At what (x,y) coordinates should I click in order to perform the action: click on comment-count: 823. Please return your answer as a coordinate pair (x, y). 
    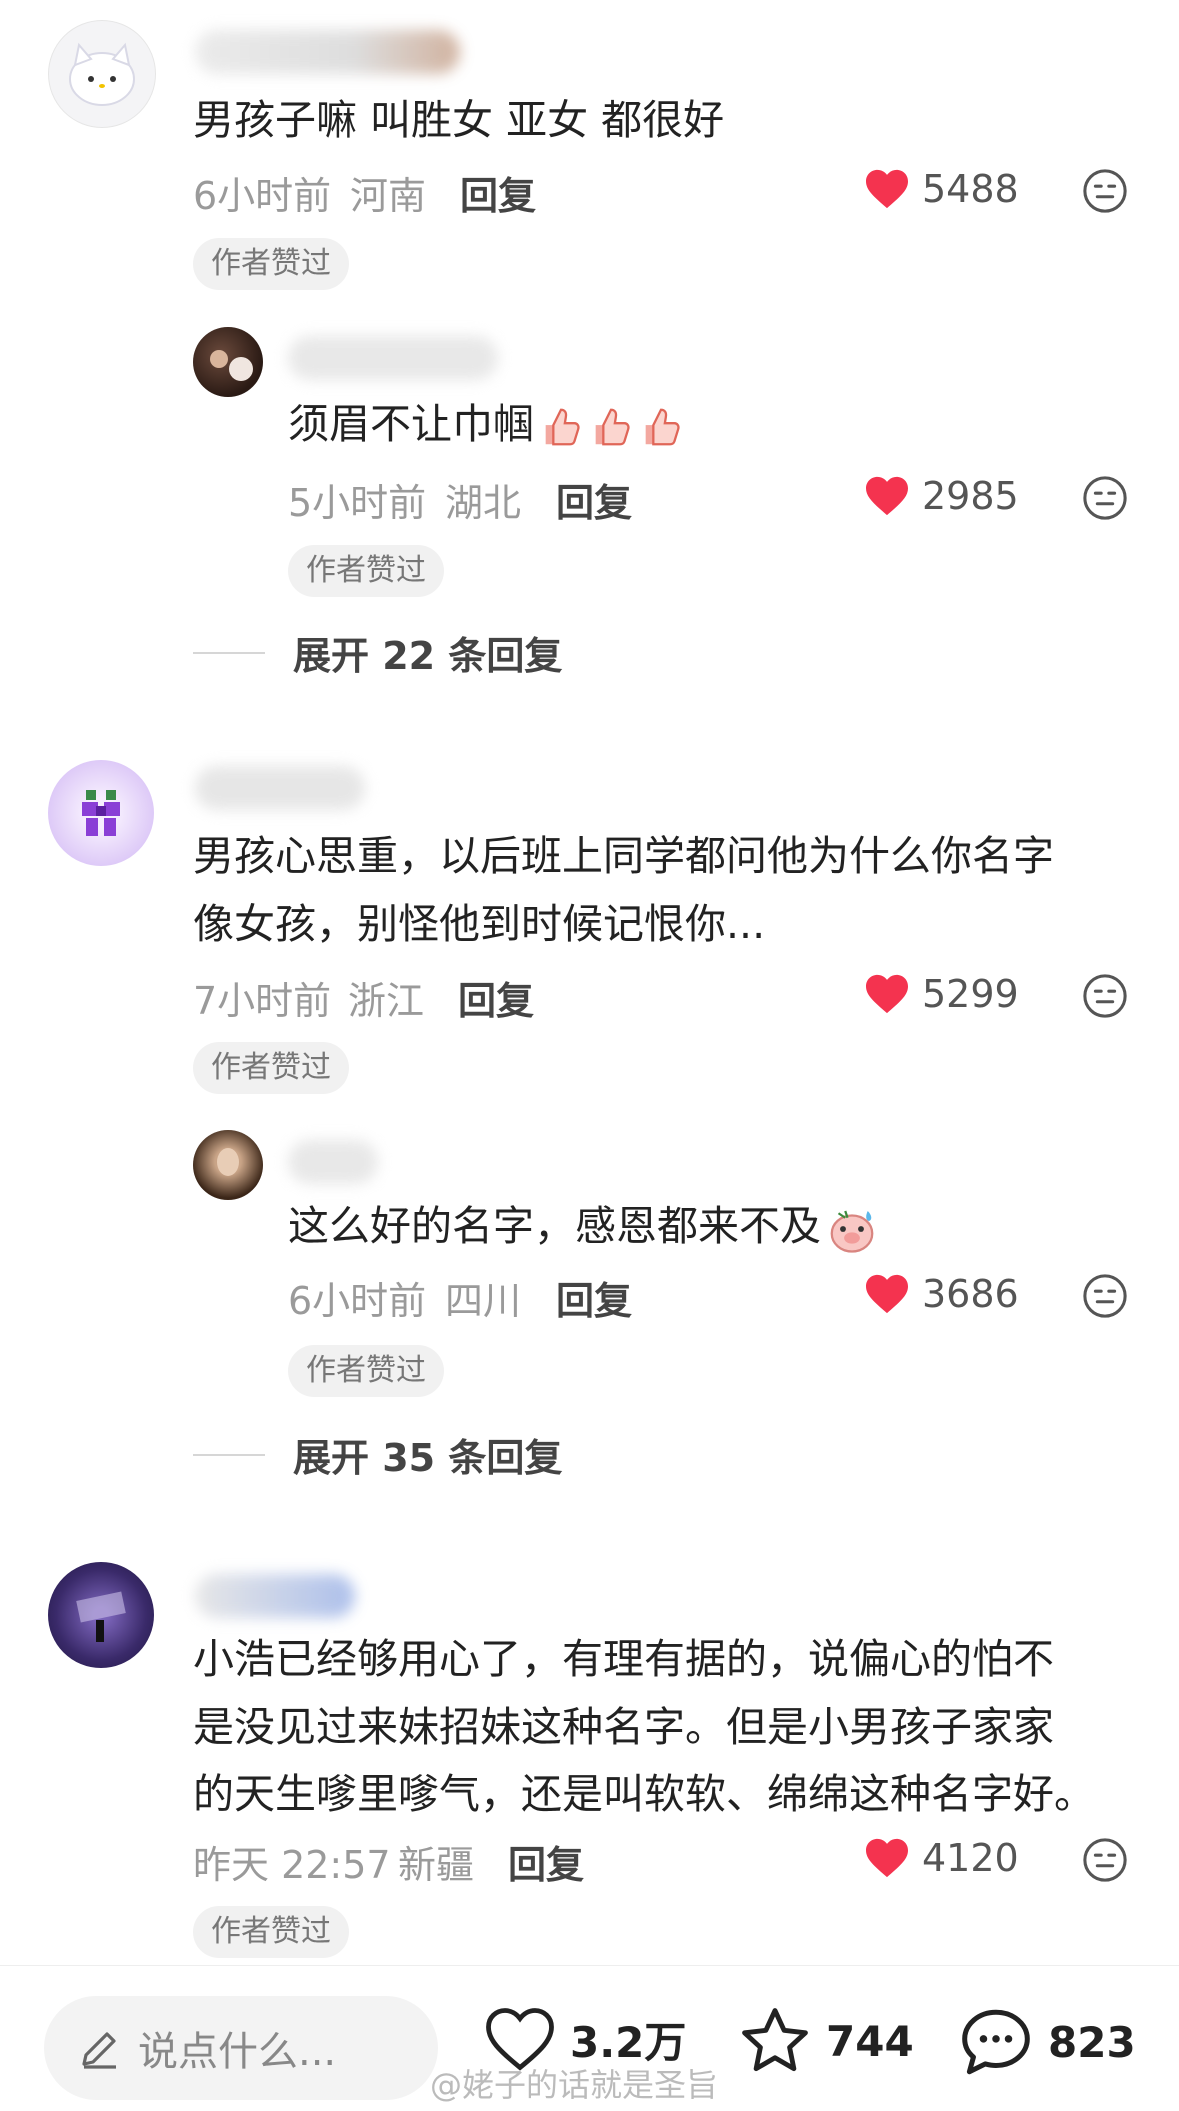
    Looking at the image, I should click on (1092, 2042).